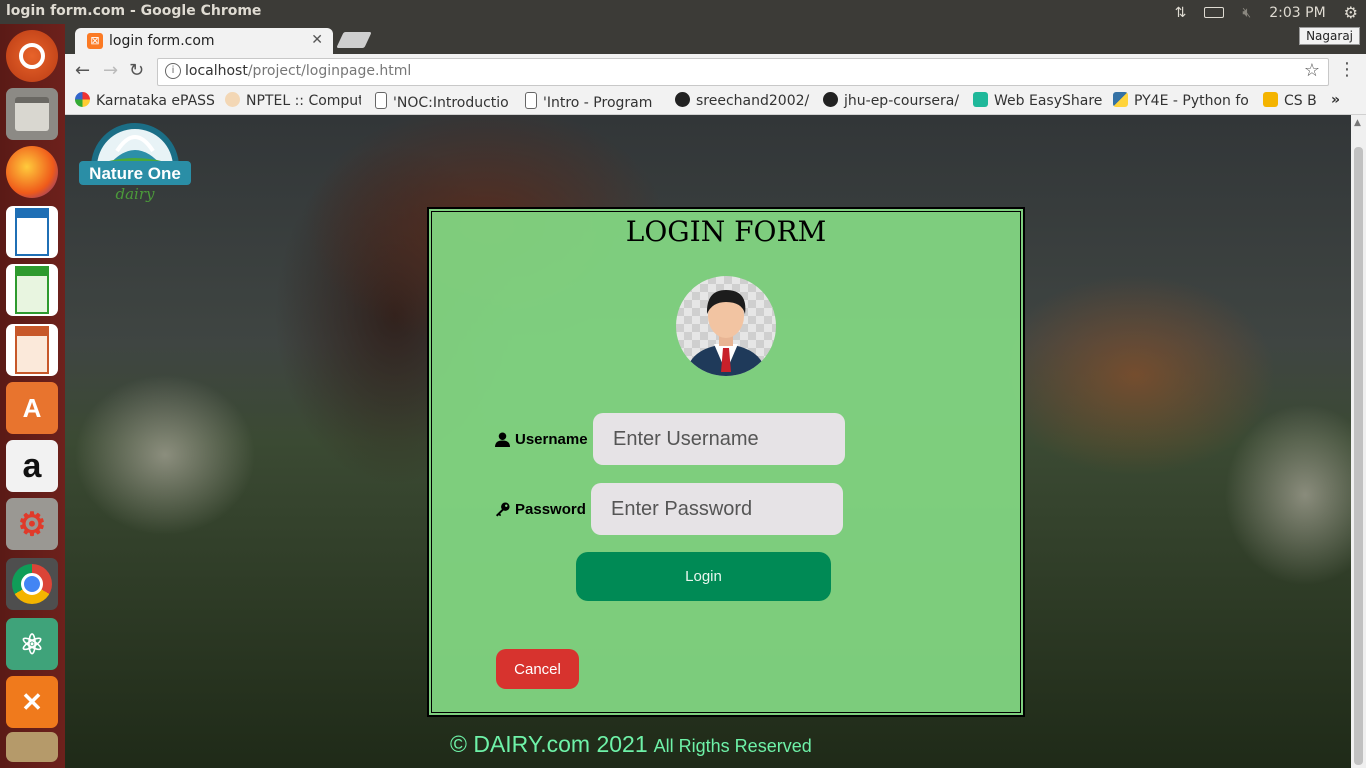 This screenshot has width=1366, height=768. What do you see at coordinates (162, 41) in the screenshot?
I see `tab-title: login form.com` at bounding box center [162, 41].